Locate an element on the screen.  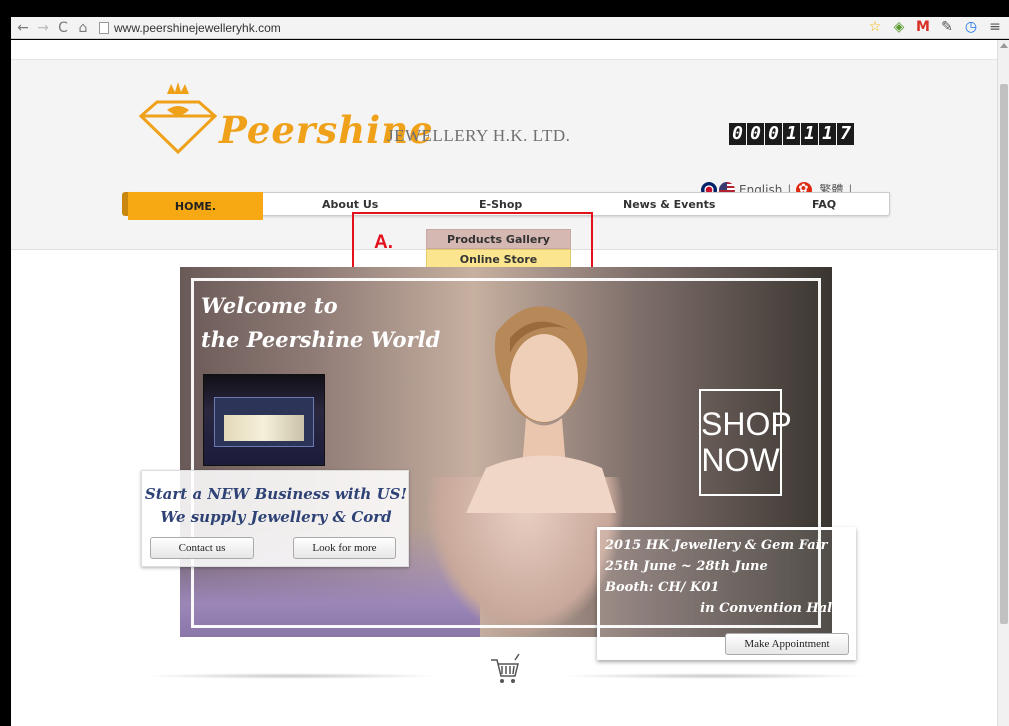
nav-about-us: About Us is located at coordinates (350, 204).